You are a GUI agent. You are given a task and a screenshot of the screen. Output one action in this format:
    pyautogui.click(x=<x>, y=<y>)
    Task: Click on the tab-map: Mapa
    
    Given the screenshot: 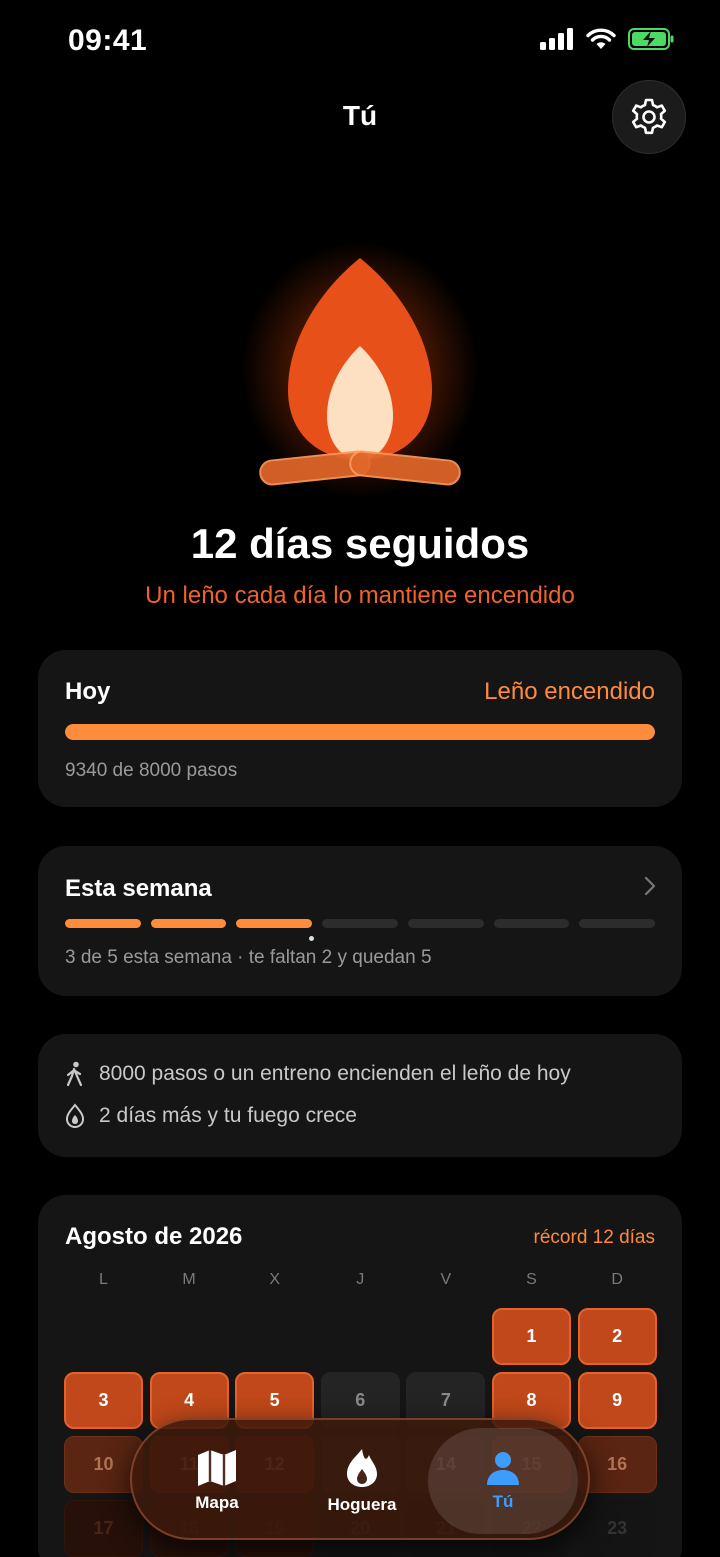 What is the action you would take?
    pyautogui.click(x=217, y=1481)
    